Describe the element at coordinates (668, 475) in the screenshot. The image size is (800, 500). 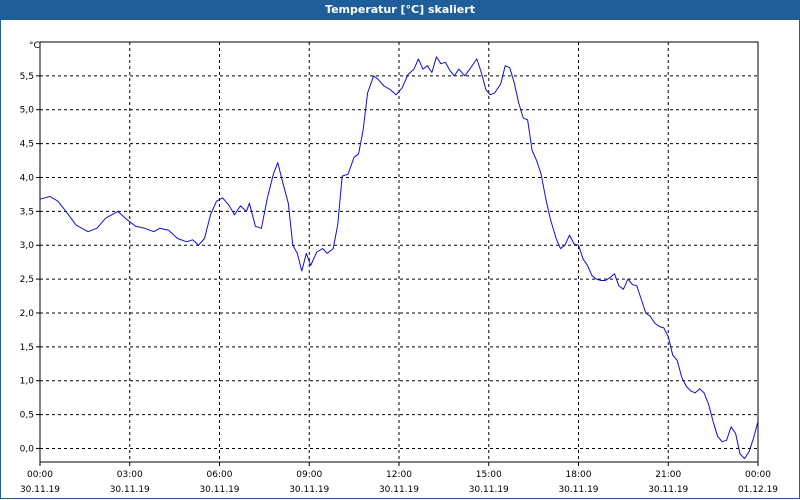
I see `x-tick-time-label: 21:00` at that location.